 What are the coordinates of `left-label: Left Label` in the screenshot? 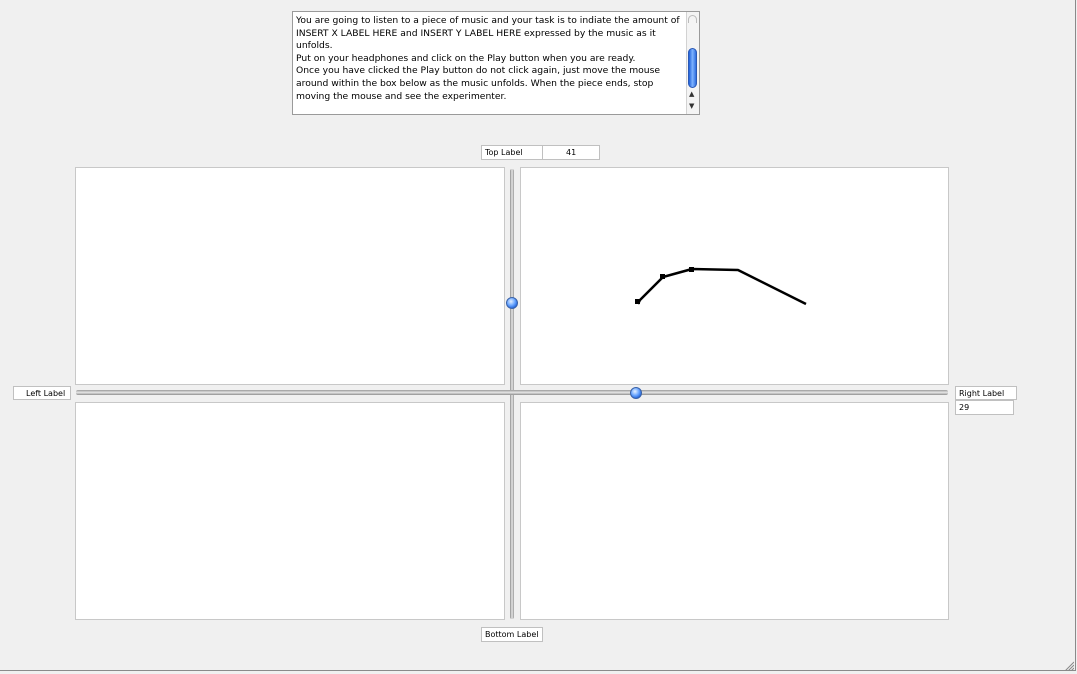 It's located at (42, 393).